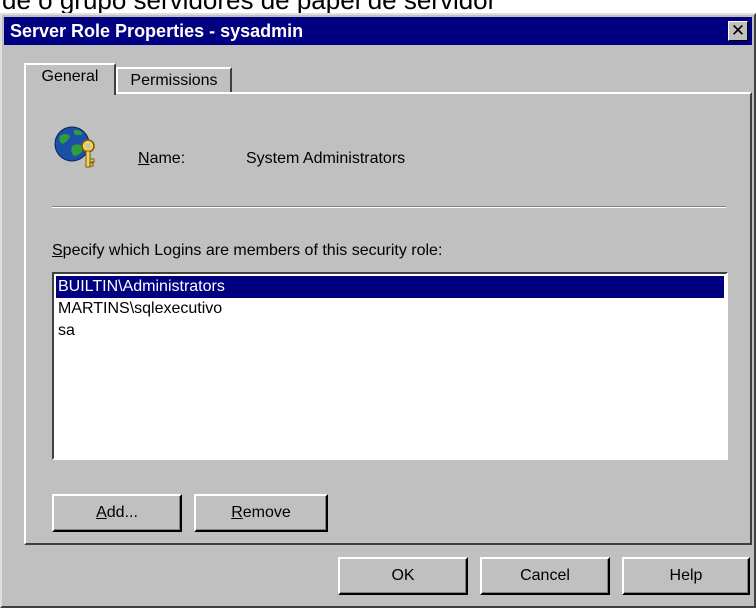  I want to click on separator, so click(389, 207).